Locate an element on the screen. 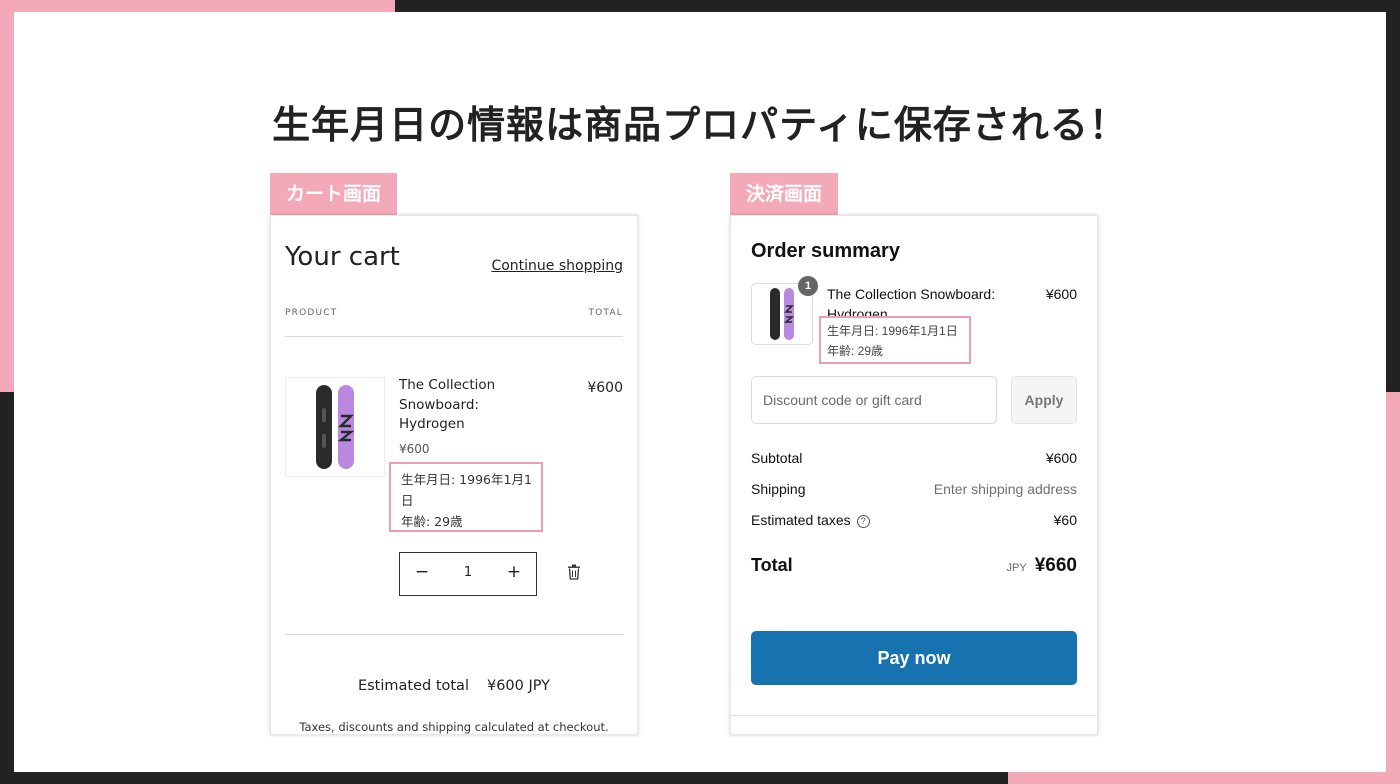  total-label: Total is located at coordinates (772, 565).